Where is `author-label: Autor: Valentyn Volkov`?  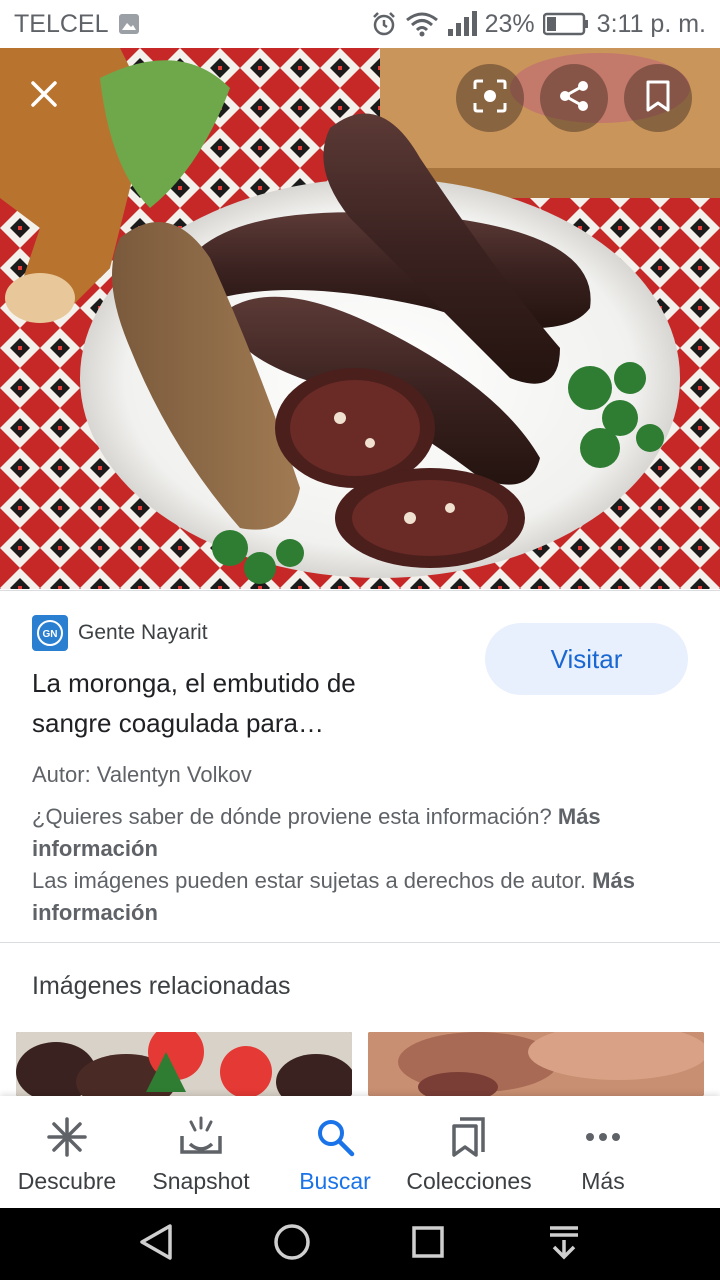 author-label: Autor: Valentyn Volkov is located at coordinates (142, 774).